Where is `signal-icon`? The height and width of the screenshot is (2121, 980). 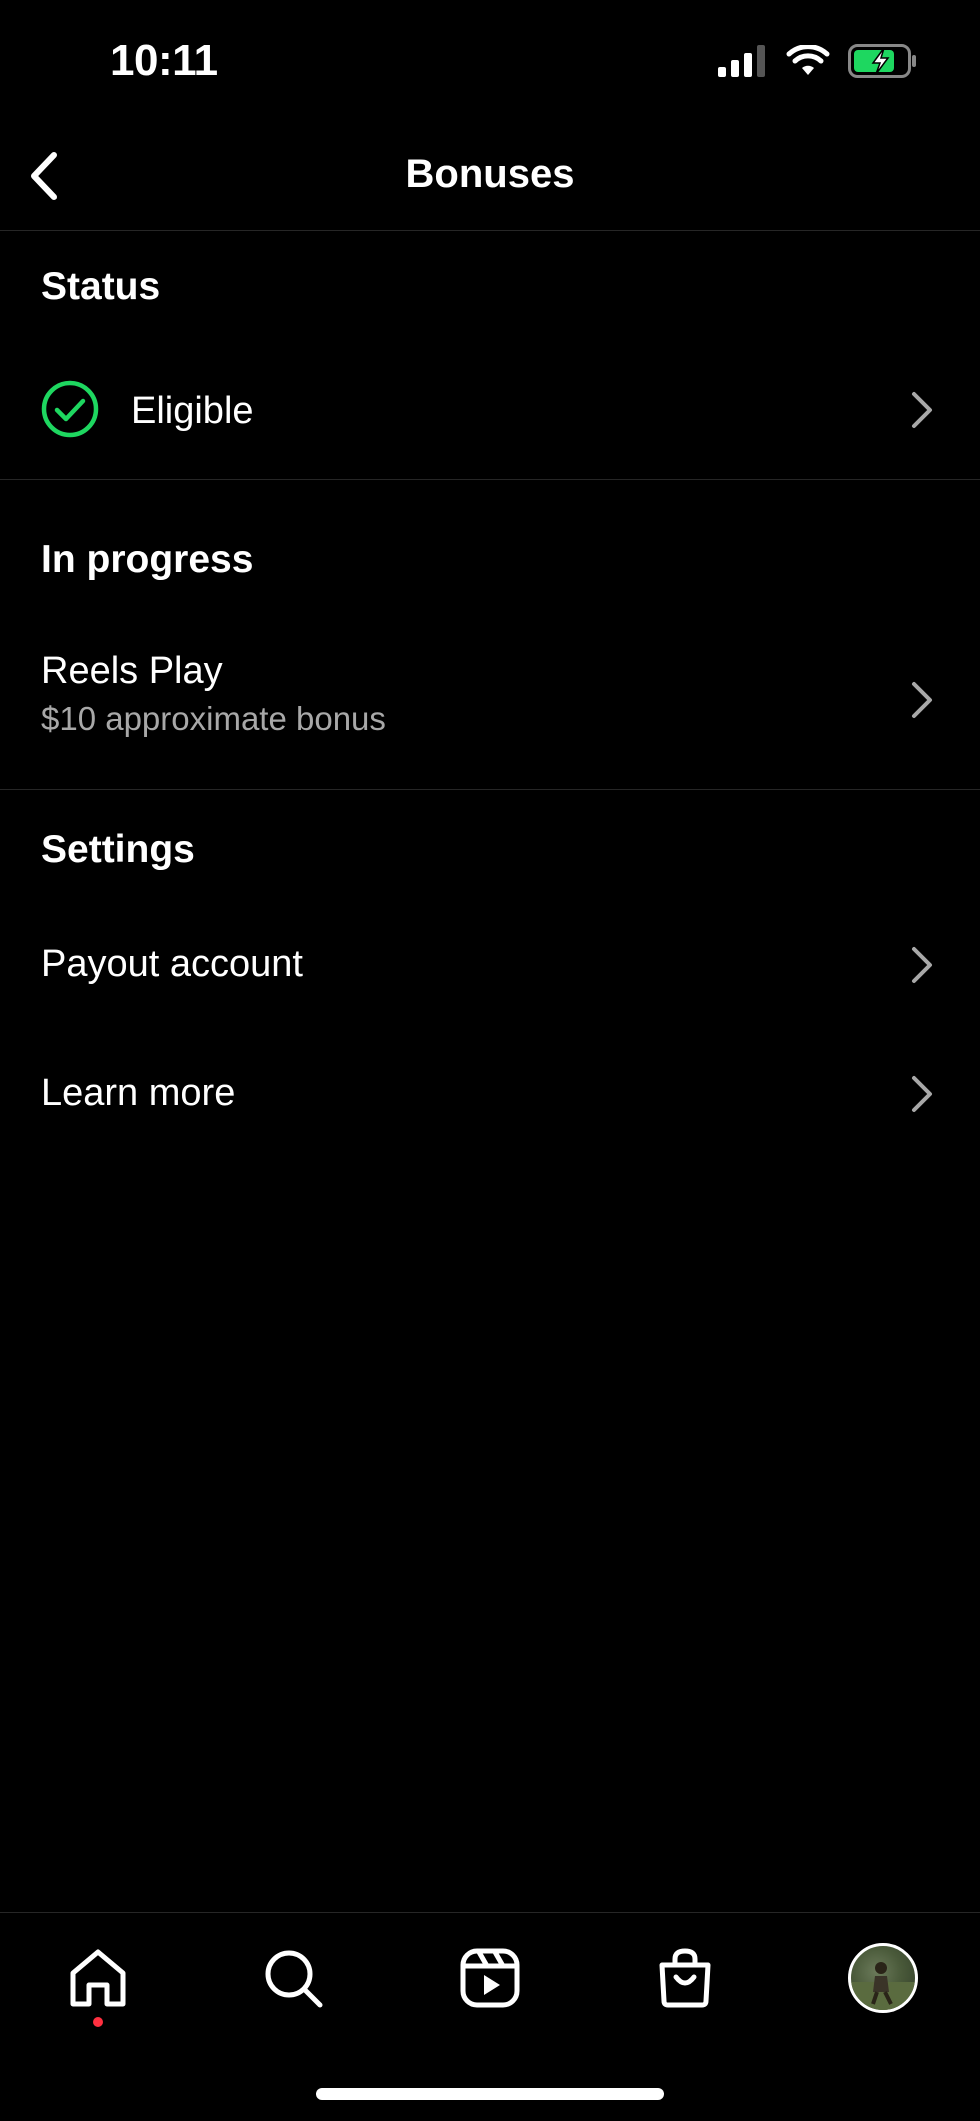
signal-icon is located at coordinates (743, 63).